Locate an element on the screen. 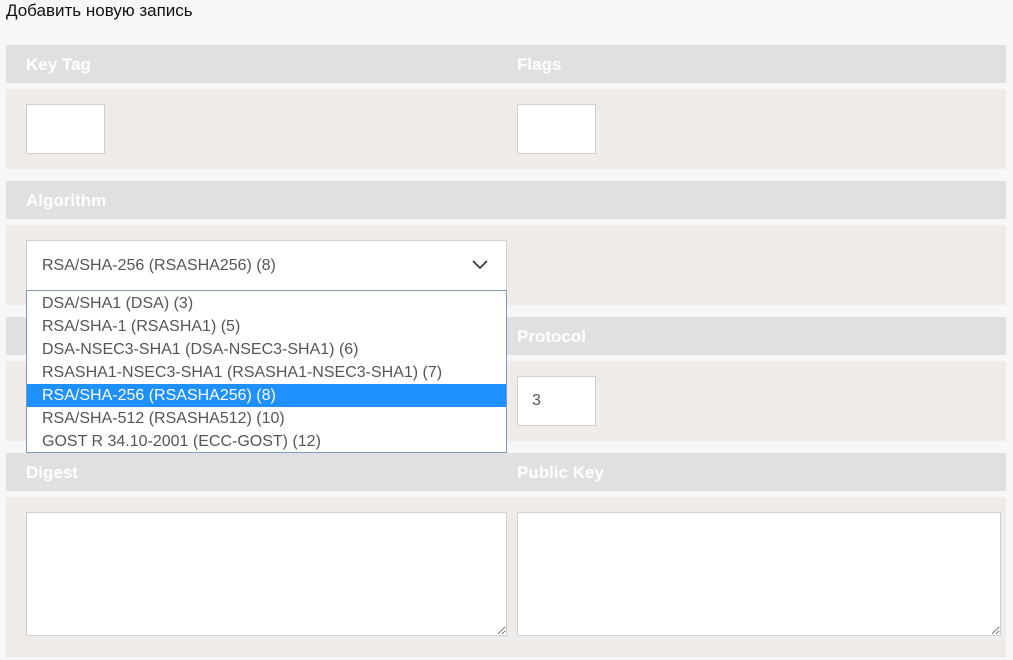 This screenshot has width=1013, height=660. page-title: Добавить новую запись is located at coordinates (99, 10).